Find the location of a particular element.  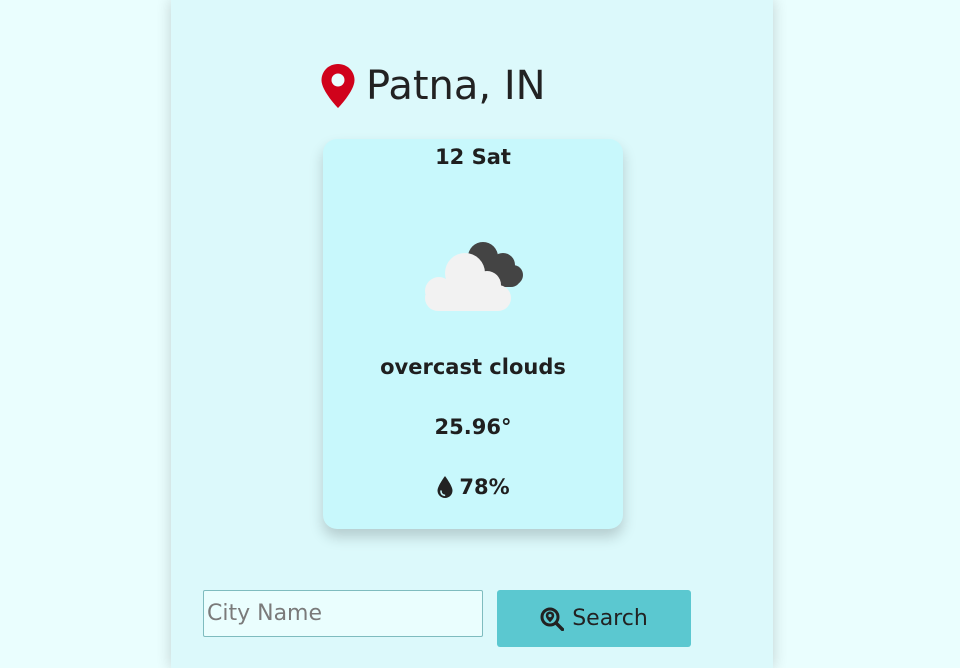

search-location-icon is located at coordinates (552, 619).